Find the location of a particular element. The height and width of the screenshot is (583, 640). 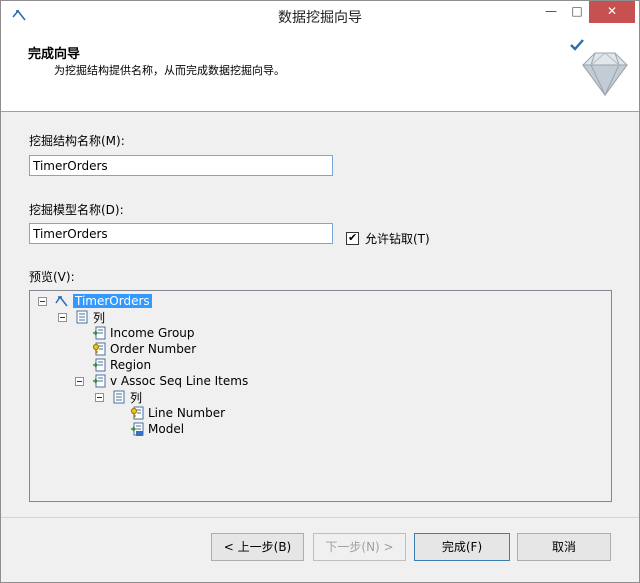

page-title: 完成向导 is located at coordinates (54, 54).